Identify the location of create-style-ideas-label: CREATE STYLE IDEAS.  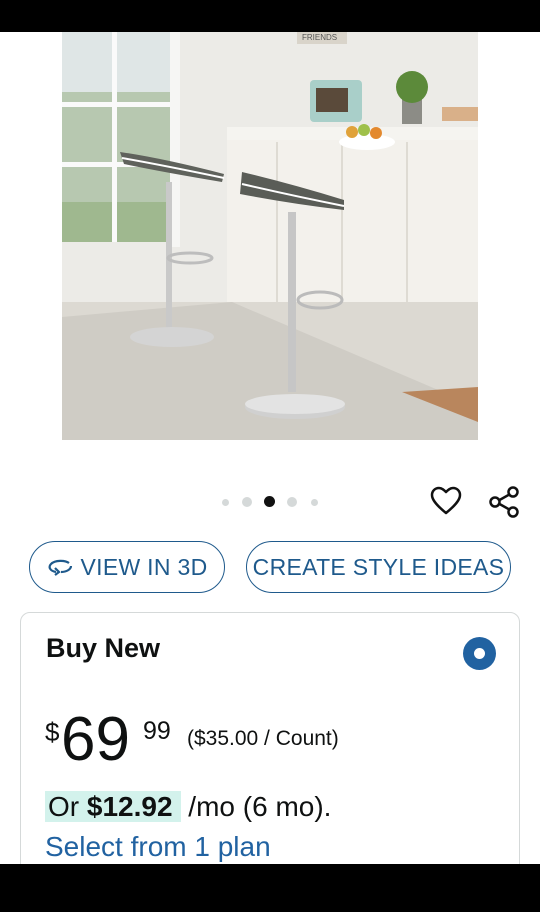
(378, 566).